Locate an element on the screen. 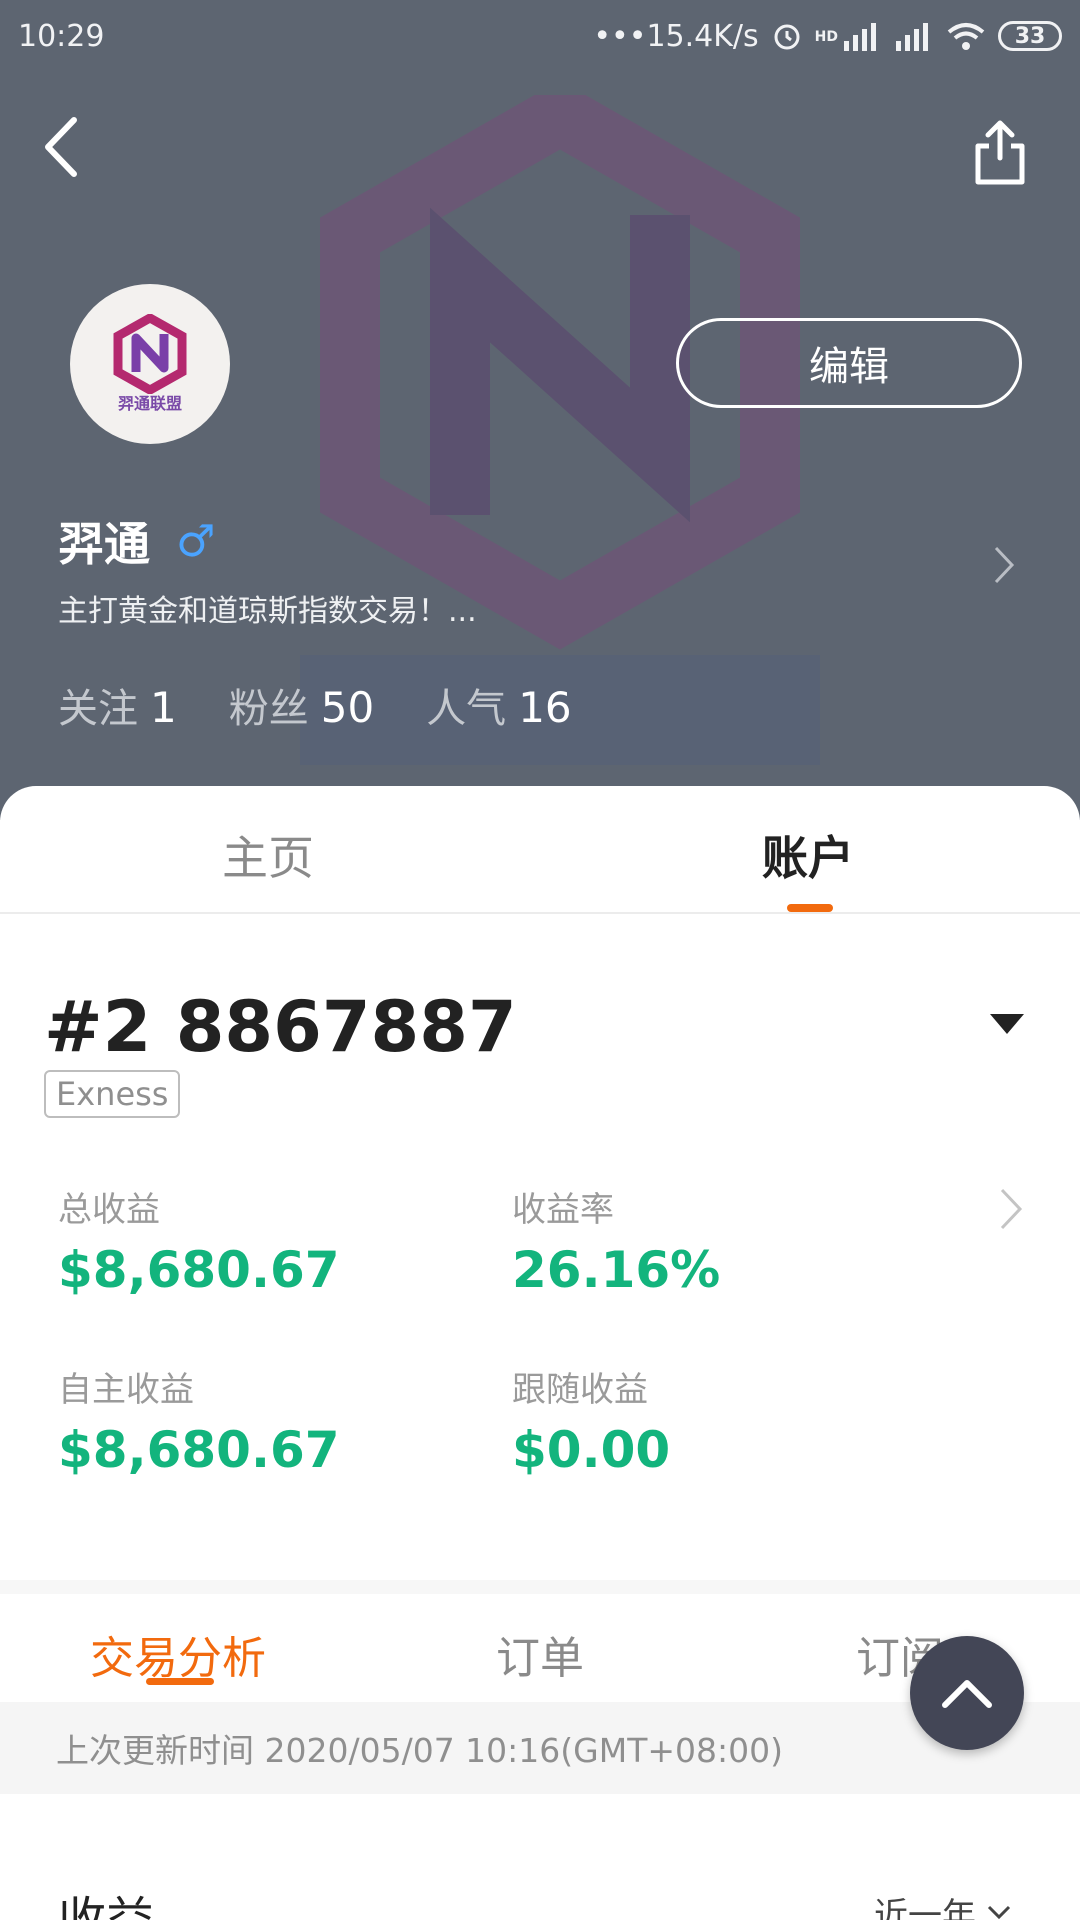 This screenshot has width=1080, height=1920. user-name: 羿通 is located at coordinates (104, 544).